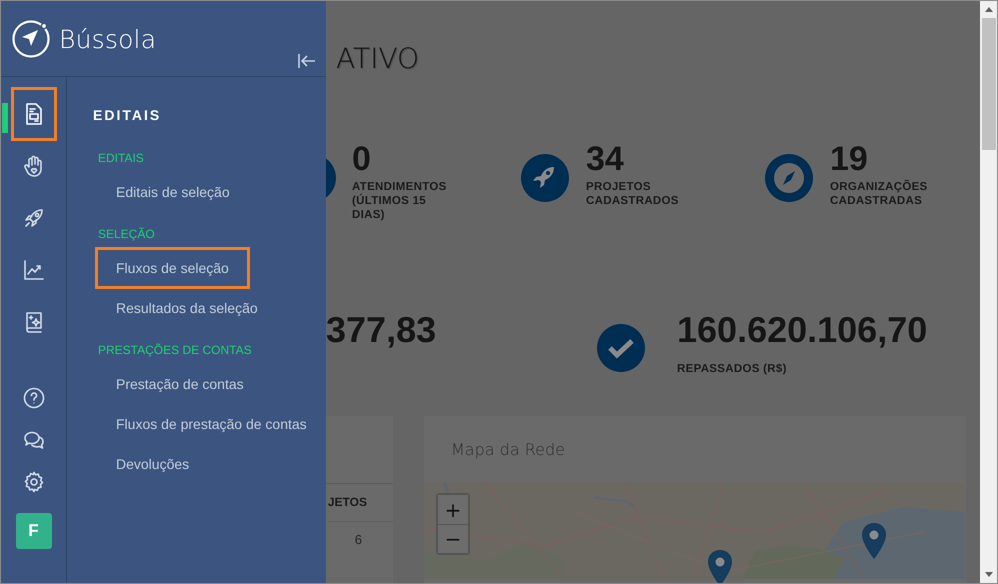  I want to click on compass-icon, so click(789, 178).